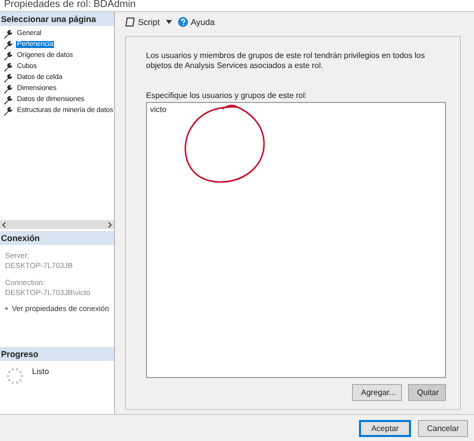 The width and height of the screenshot is (474, 441). What do you see at coordinates (286, 61) in the screenshot?
I see `description-text: Los usuarios y miembros de grupos de este rol tendrán privilegios en todos los objetos de Analysis Services asociados a este rol.` at bounding box center [286, 61].